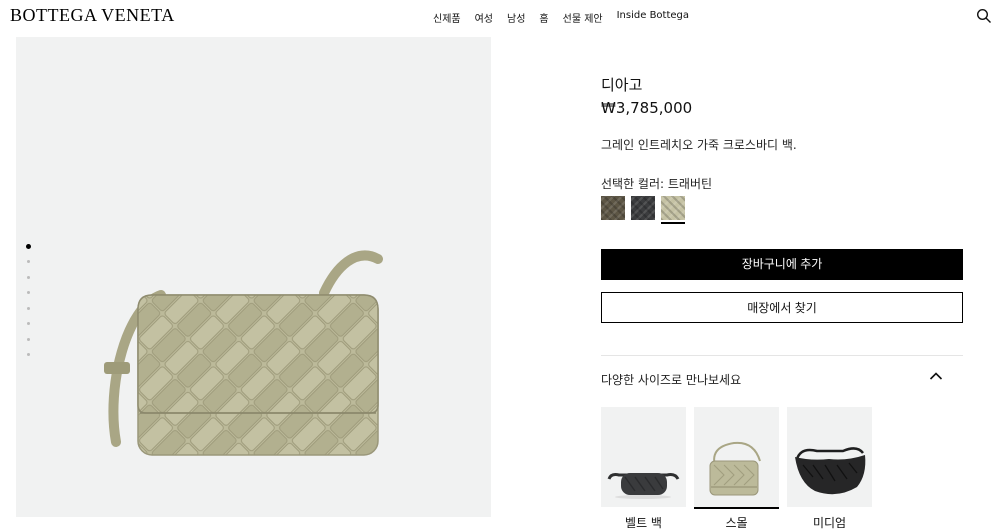 Image resolution: width=1000 pixels, height=530 pixels. I want to click on chevron-up-icon, so click(936, 376).